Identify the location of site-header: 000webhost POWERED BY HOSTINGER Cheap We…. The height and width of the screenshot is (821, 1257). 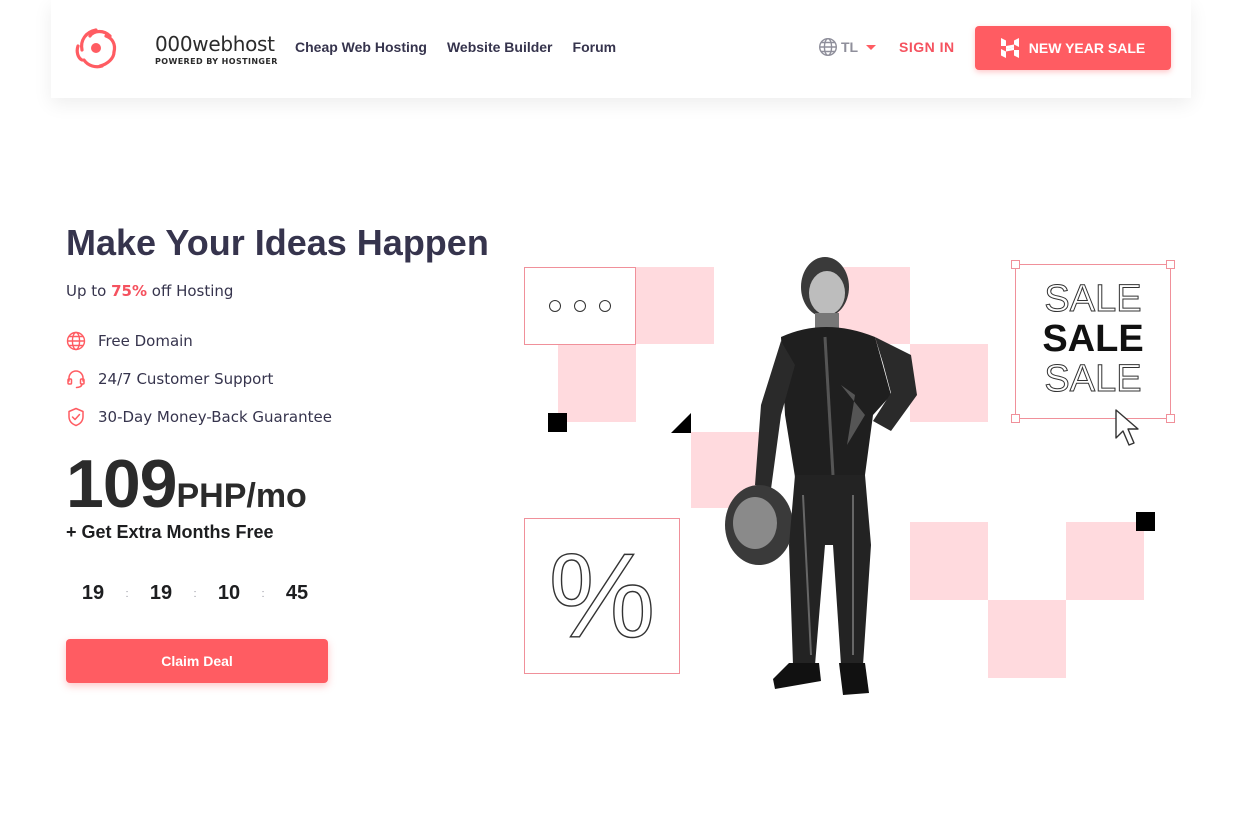
(621, 49).